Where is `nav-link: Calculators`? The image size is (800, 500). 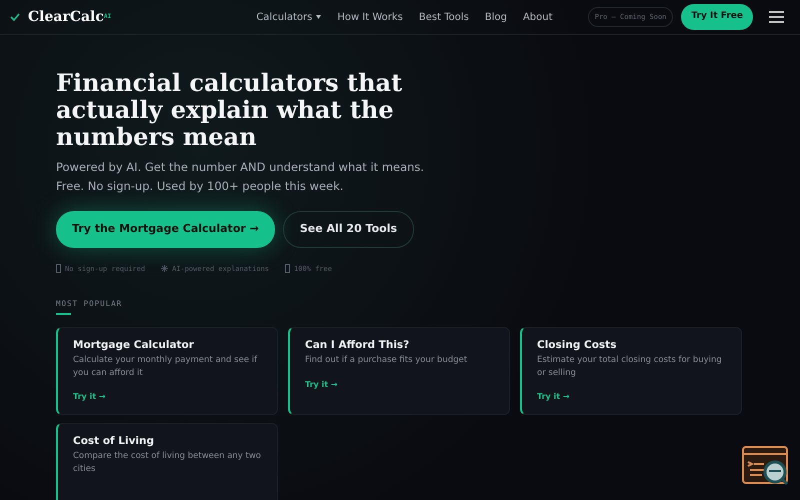
nav-link: Calculators is located at coordinates (289, 17).